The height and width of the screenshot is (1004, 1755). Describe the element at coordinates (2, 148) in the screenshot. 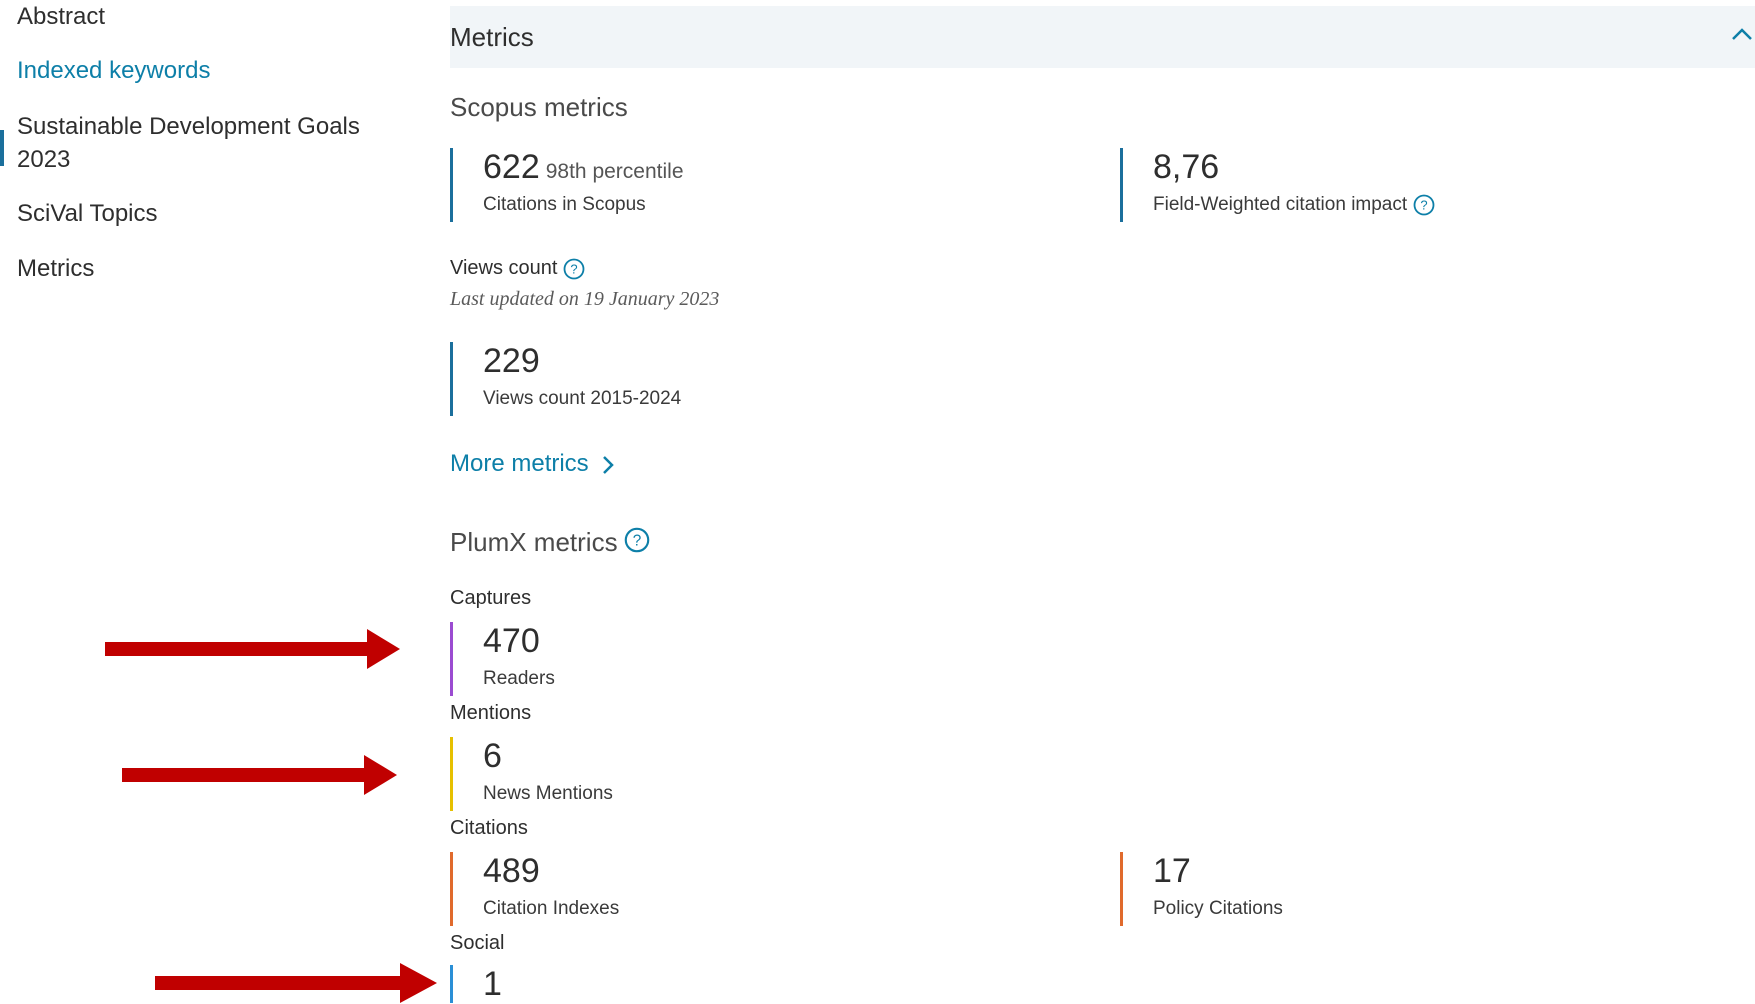

I see `sidebar-active-marker` at that location.